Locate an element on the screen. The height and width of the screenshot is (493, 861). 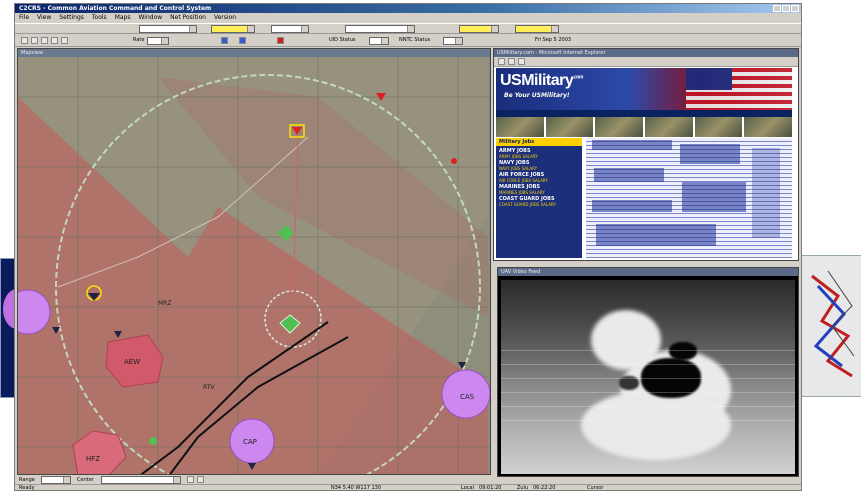
nntc-status-combo is located at coordinates (453, 41).